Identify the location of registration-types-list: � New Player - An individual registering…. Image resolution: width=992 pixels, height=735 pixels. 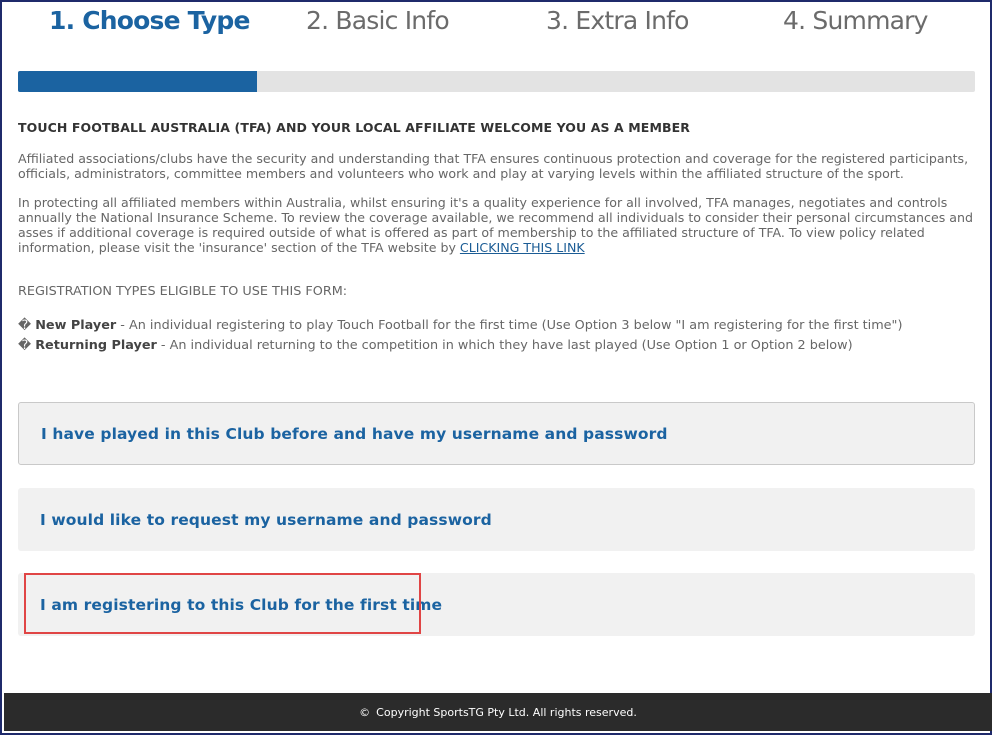
(495, 336).